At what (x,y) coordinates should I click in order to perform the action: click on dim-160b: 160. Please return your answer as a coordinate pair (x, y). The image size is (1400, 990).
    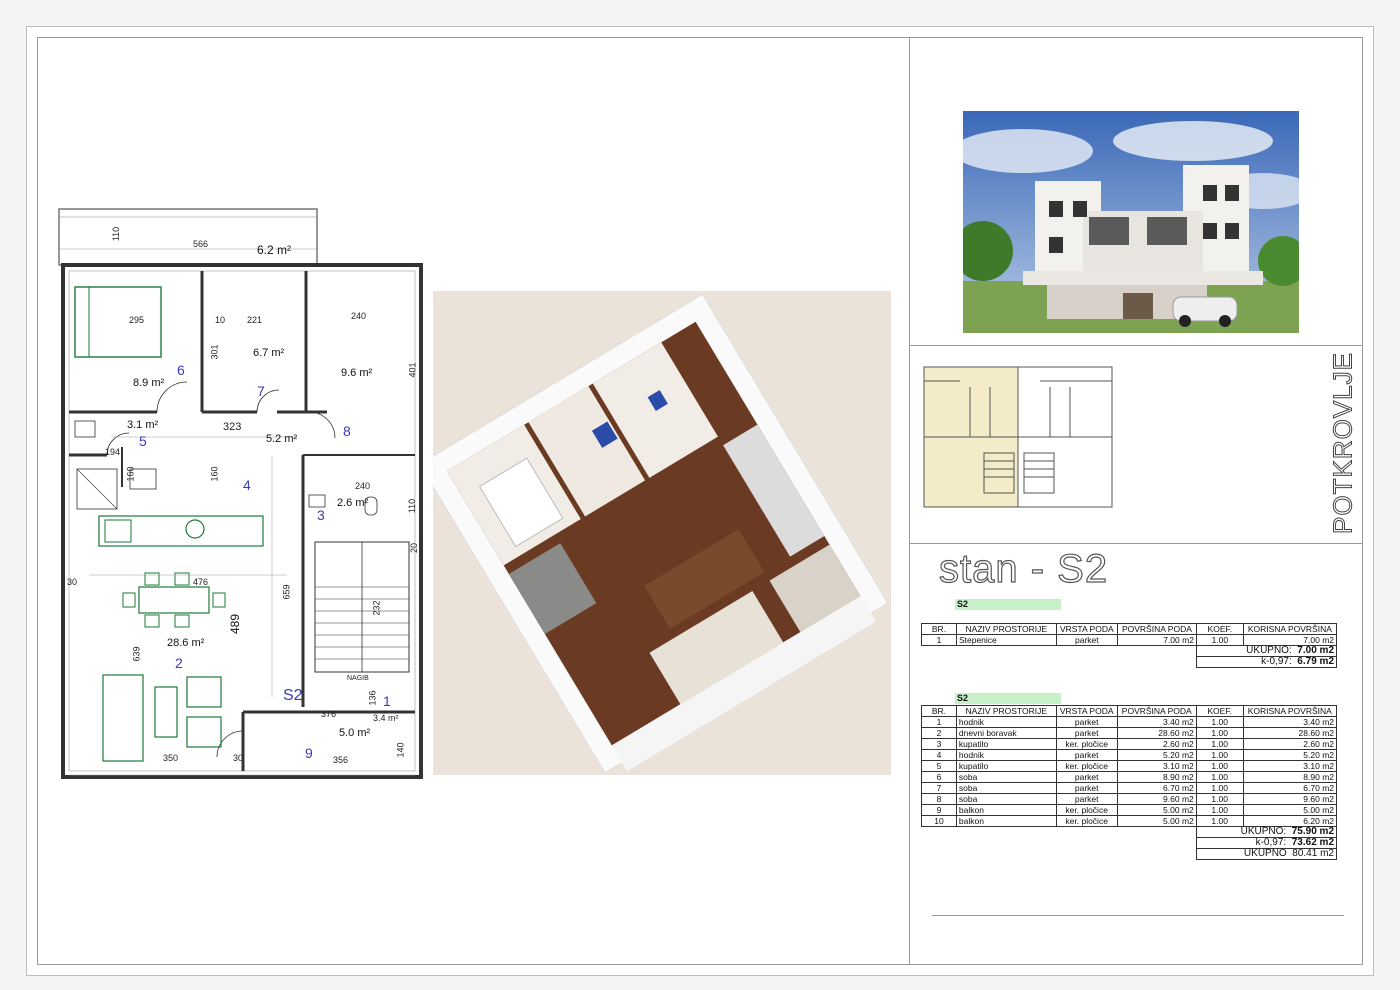
    Looking at the image, I should click on (214, 474).